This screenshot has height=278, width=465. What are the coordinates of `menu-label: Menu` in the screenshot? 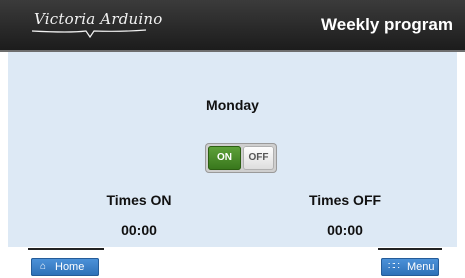 It's located at (421, 267).